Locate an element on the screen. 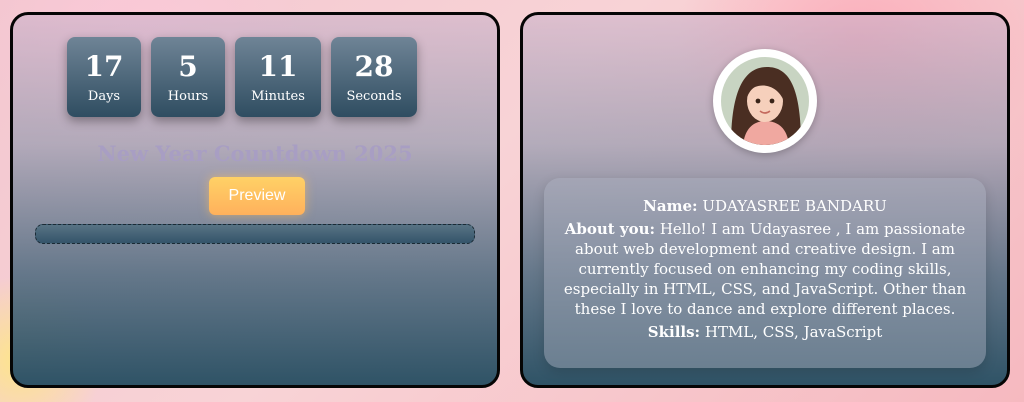 The height and width of the screenshot is (402, 1024). hours-box: 5 Hours is located at coordinates (188, 77).